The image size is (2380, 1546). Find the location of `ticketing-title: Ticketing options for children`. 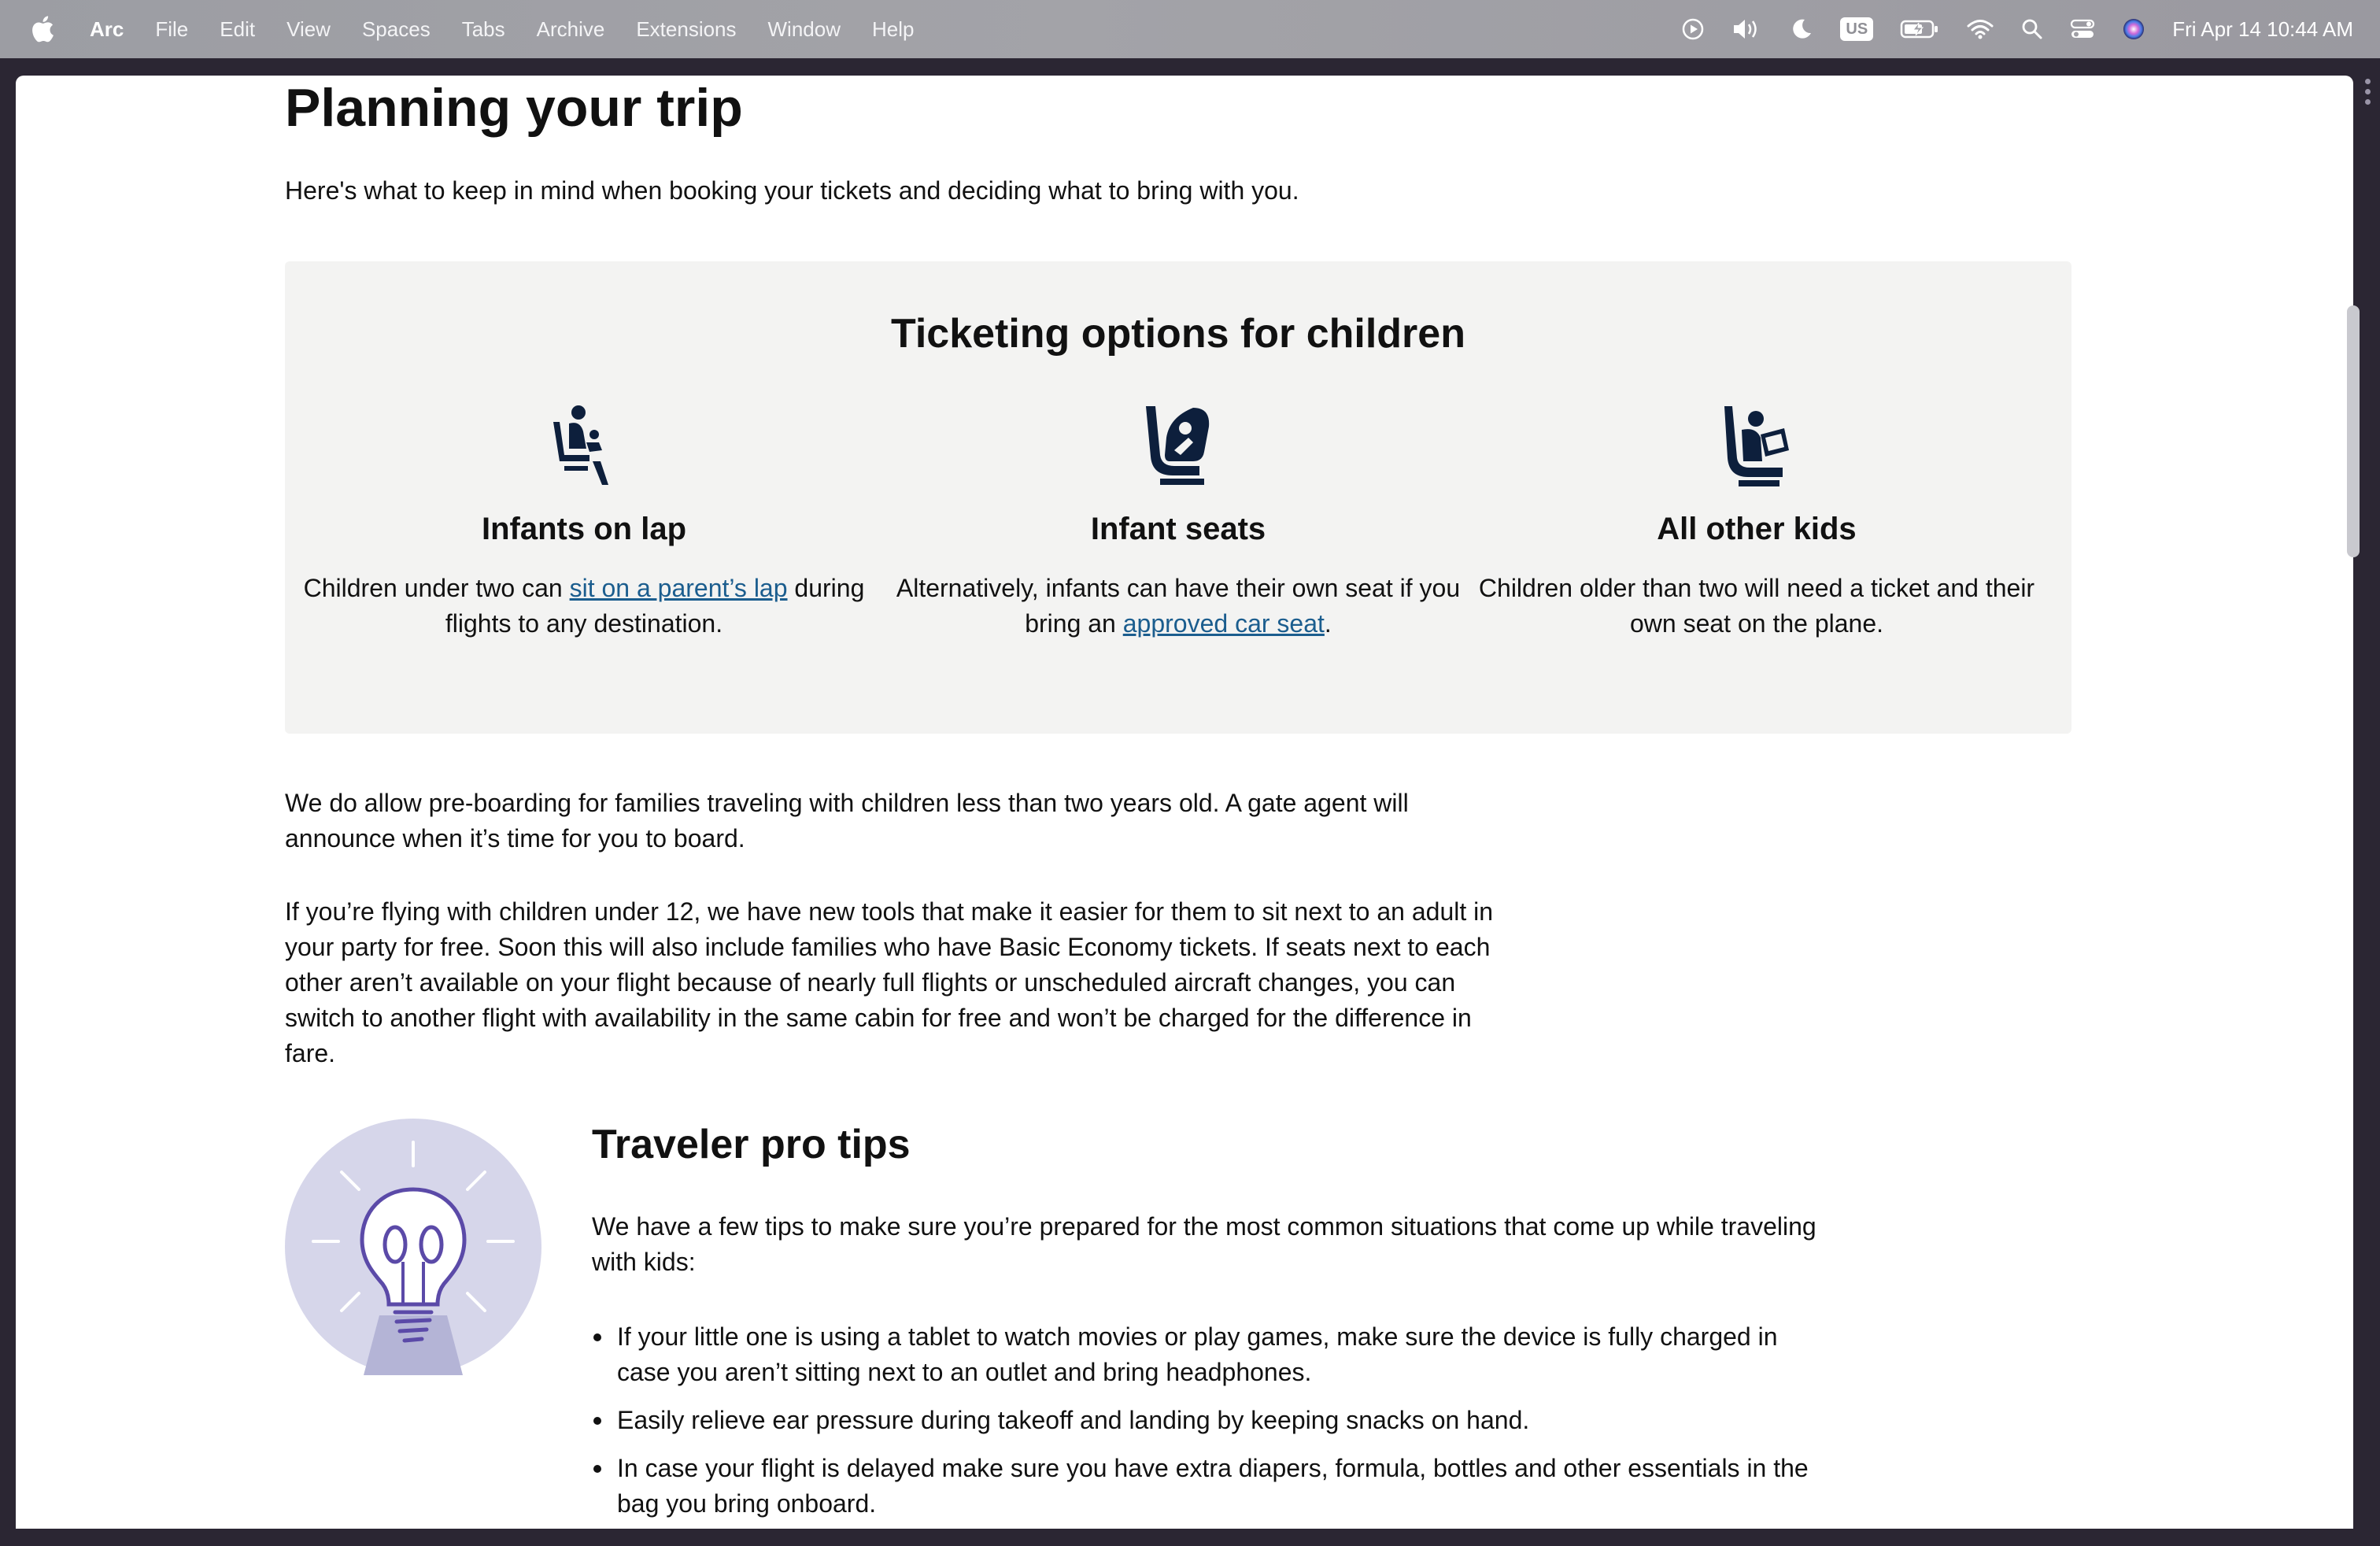

ticketing-title: Ticketing options for children is located at coordinates (1178, 334).